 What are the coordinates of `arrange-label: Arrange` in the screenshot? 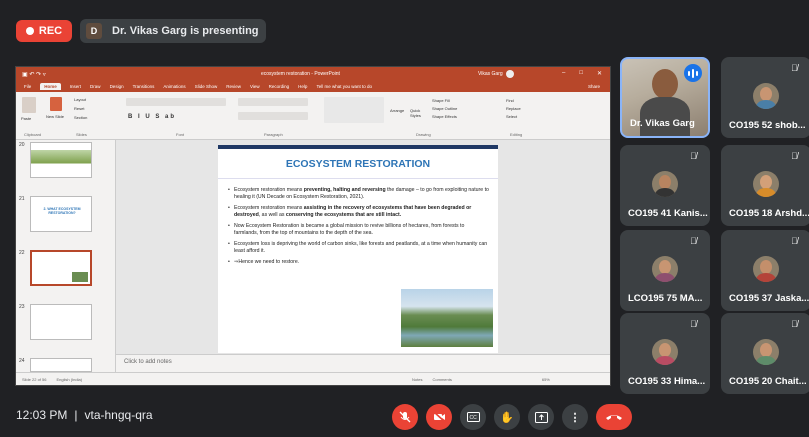 It's located at (397, 110).